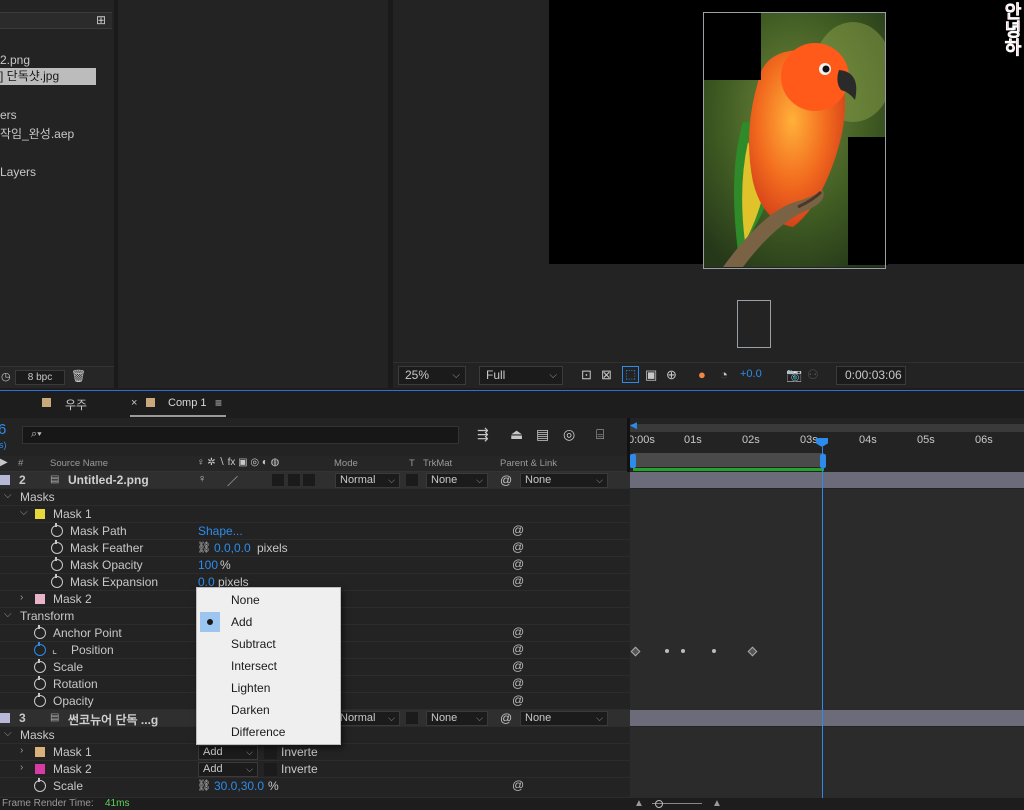 The width and height of the screenshot is (1024, 810). I want to click on draft-3d-icon: ⏏, so click(516, 434).